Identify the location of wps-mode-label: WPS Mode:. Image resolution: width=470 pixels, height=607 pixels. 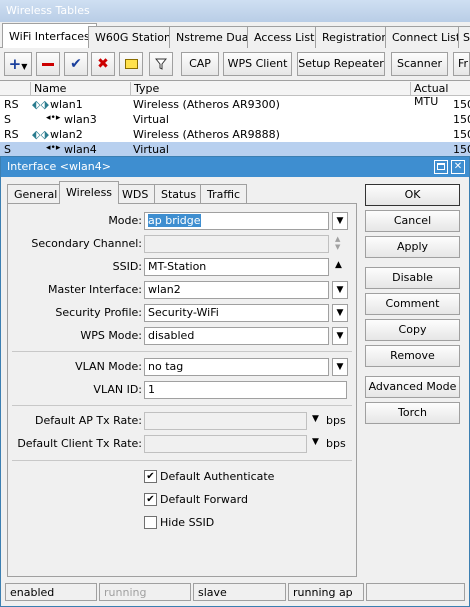
(111, 335).